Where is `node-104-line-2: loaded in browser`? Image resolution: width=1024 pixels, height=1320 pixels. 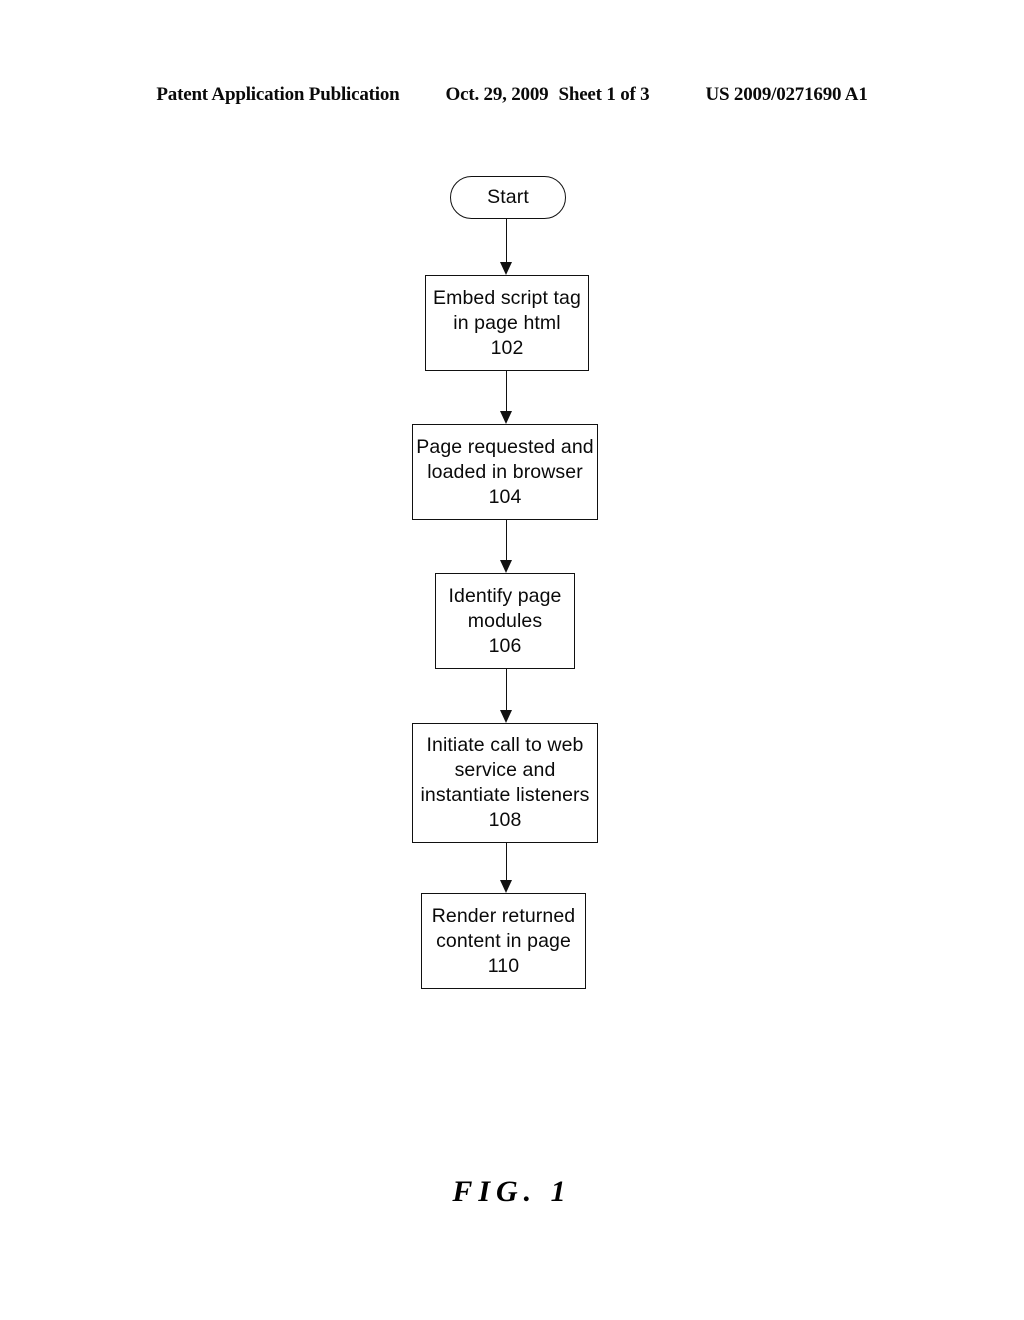 node-104-line-2: loaded in browser is located at coordinates (505, 471).